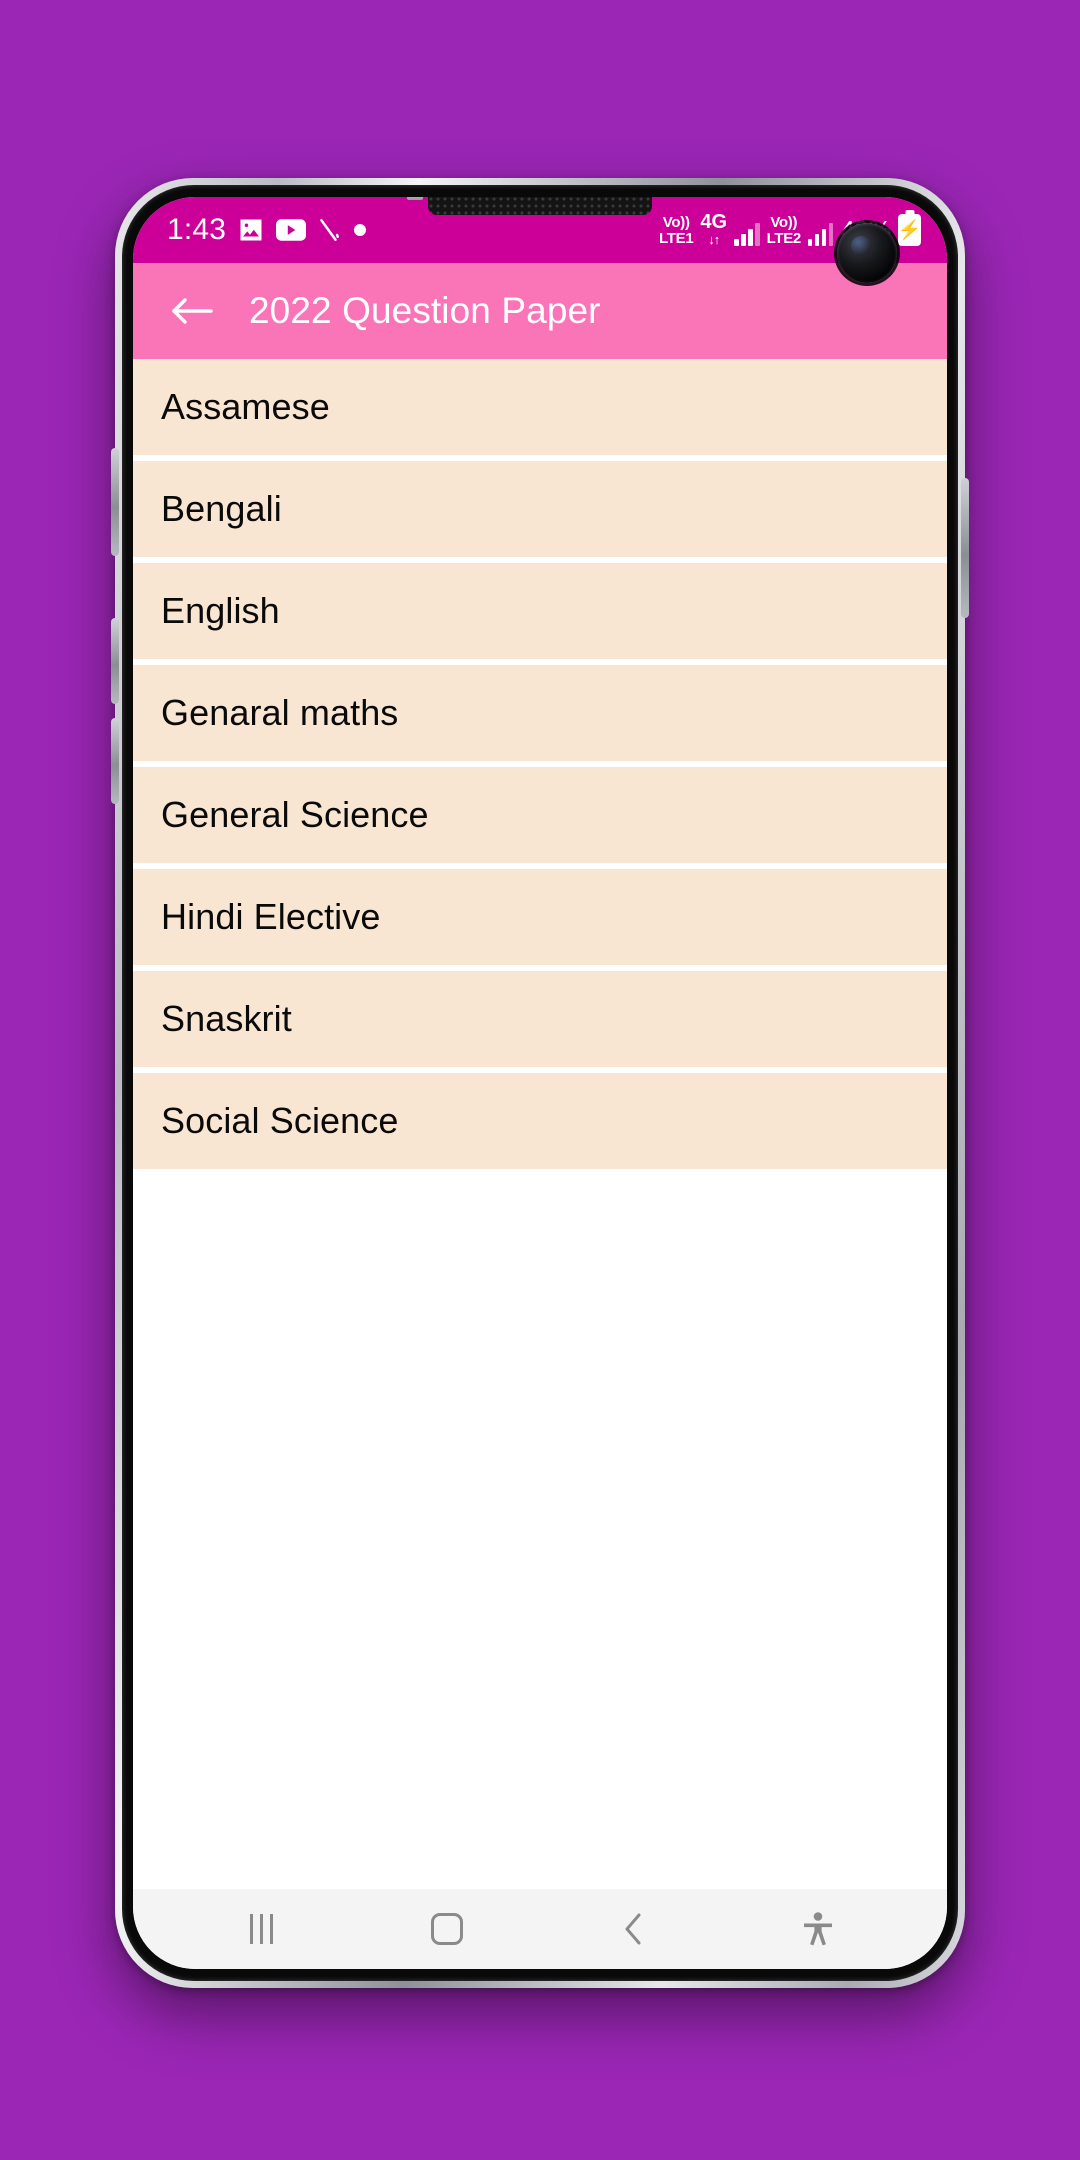 This screenshot has width=1080, height=2160. Describe the element at coordinates (540, 815) in the screenshot. I see `list-item: General Science` at that location.